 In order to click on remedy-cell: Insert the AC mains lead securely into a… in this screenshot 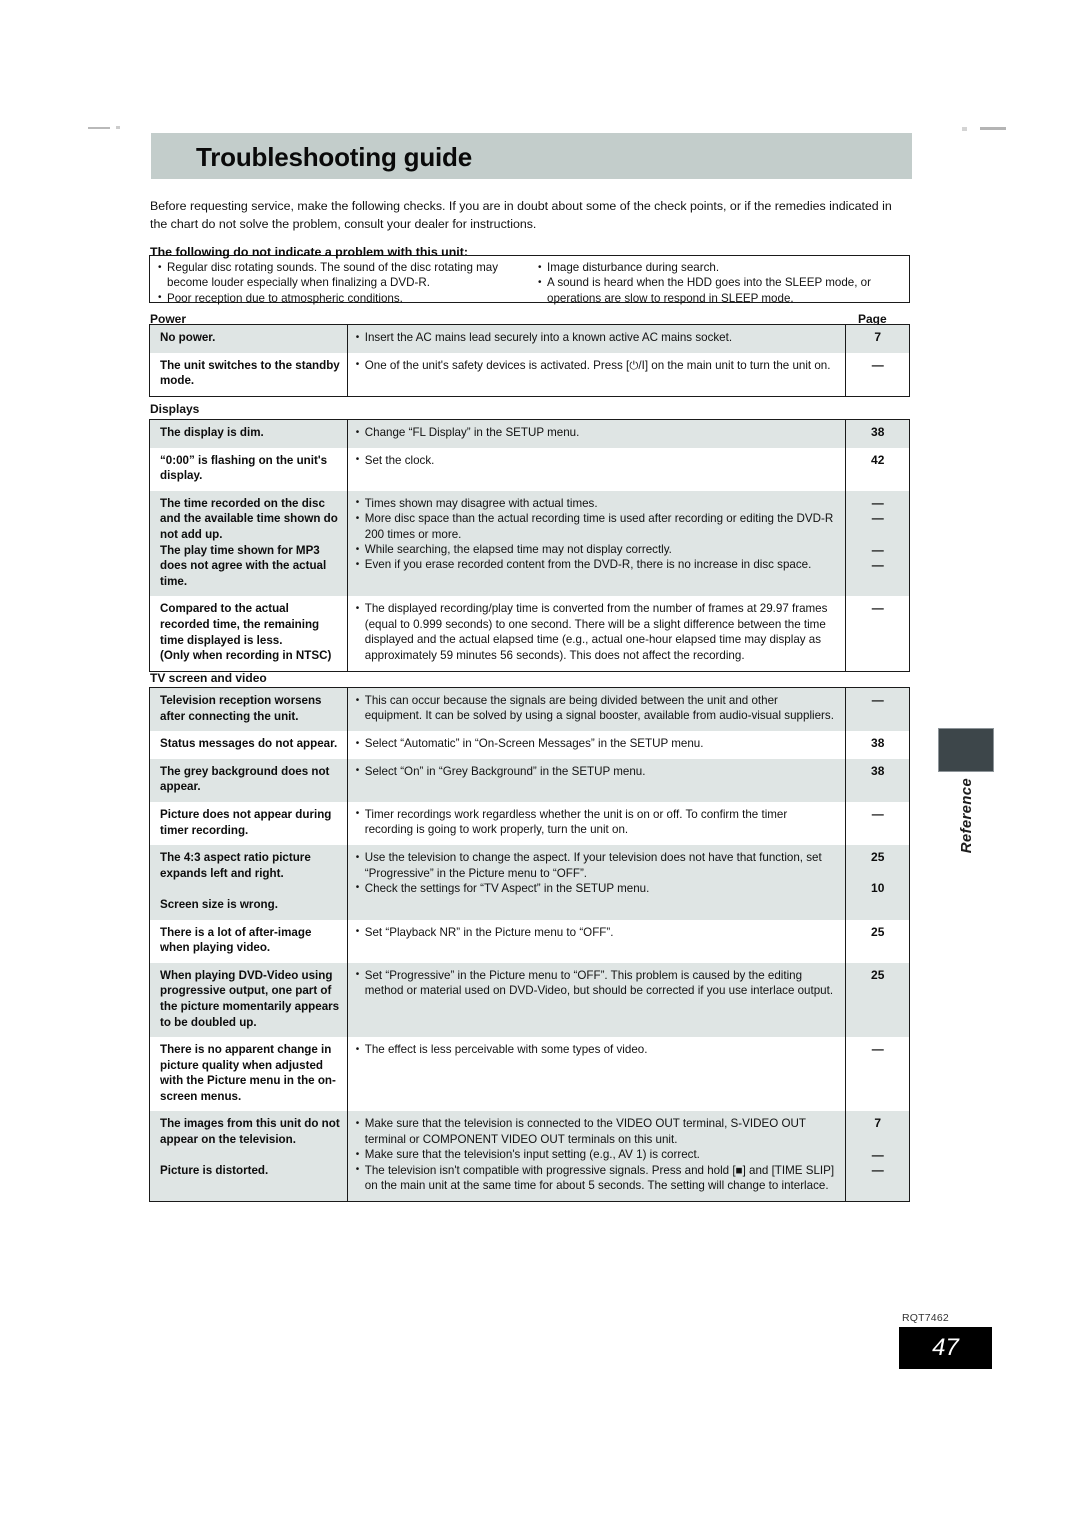, I will do `click(597, 339)`.